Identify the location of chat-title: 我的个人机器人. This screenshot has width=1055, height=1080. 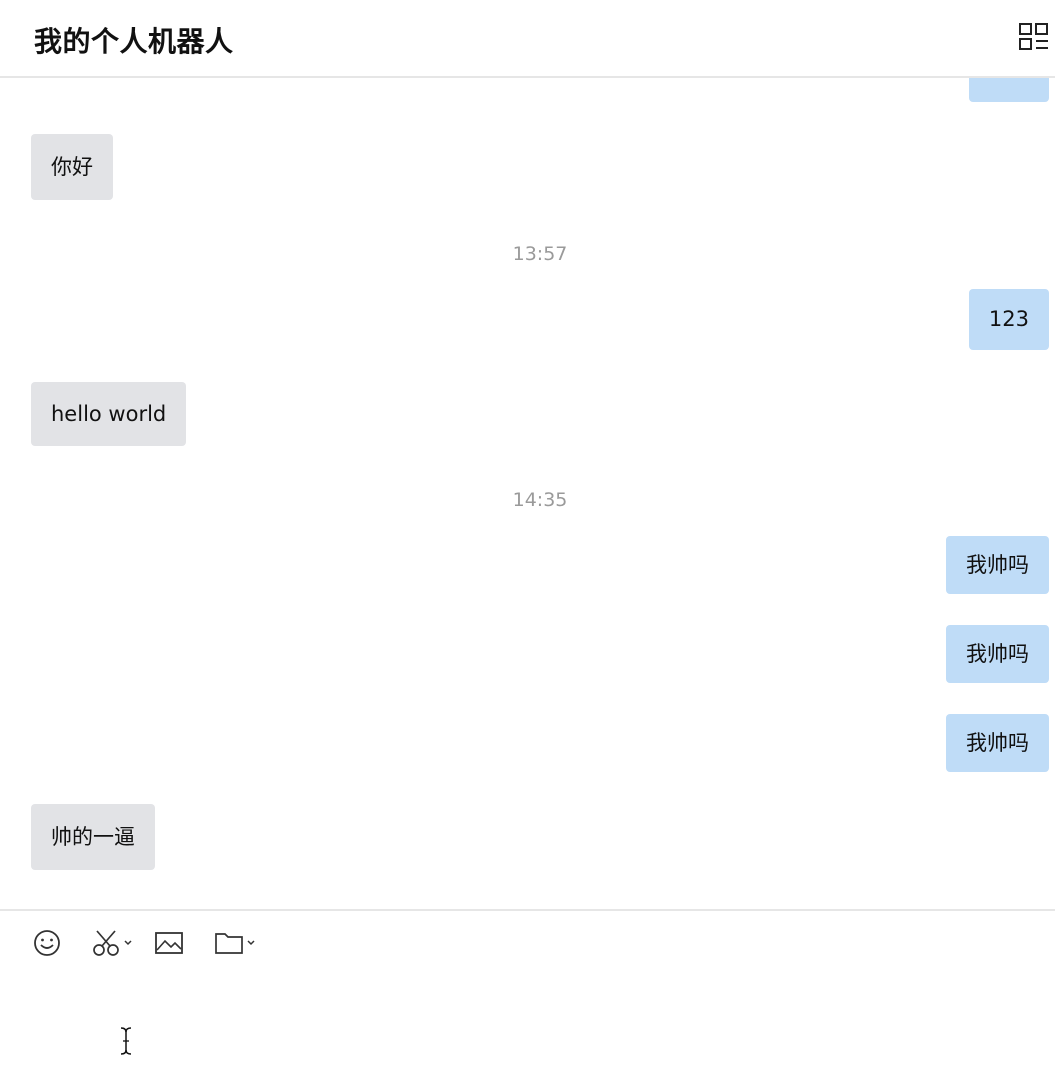
(134, 41).